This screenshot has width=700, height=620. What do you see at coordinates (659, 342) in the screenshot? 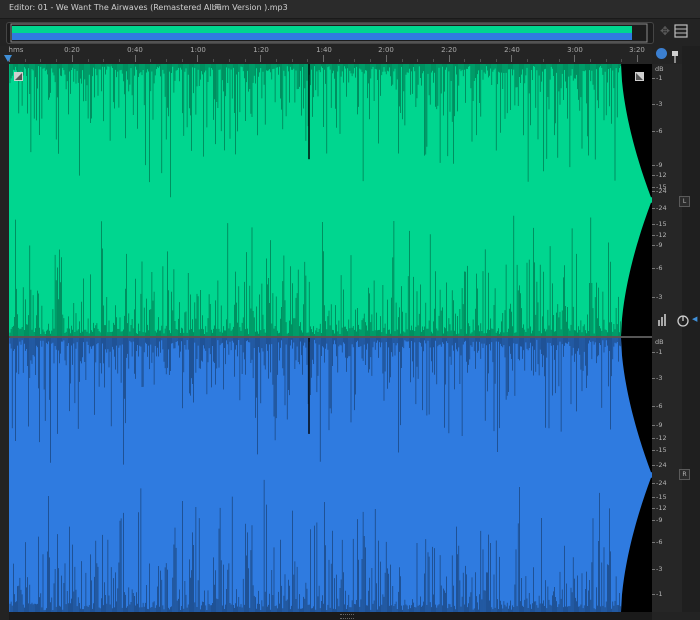
I see `db-unit-right: dB` at bounding box center [659, 342].